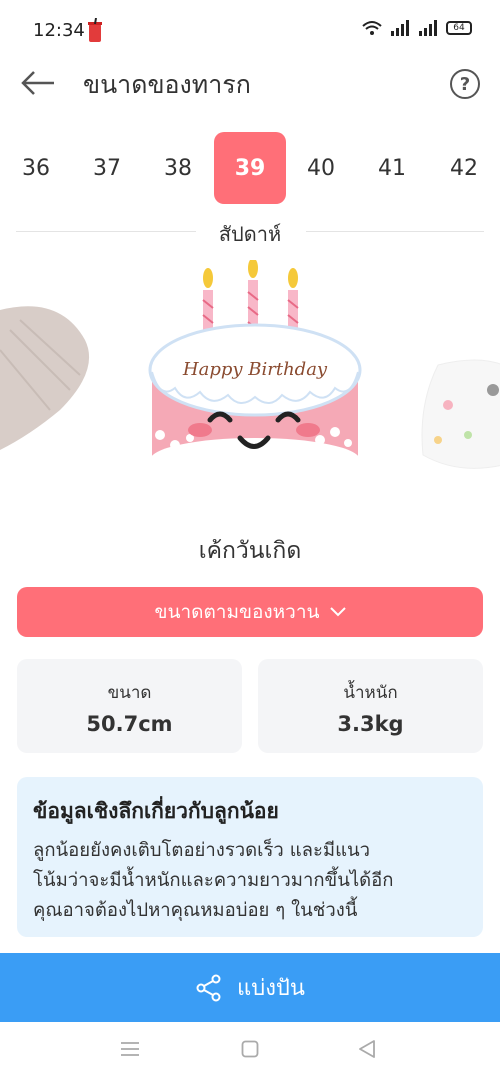  I want to click on next-item-image, so click(460, 414).